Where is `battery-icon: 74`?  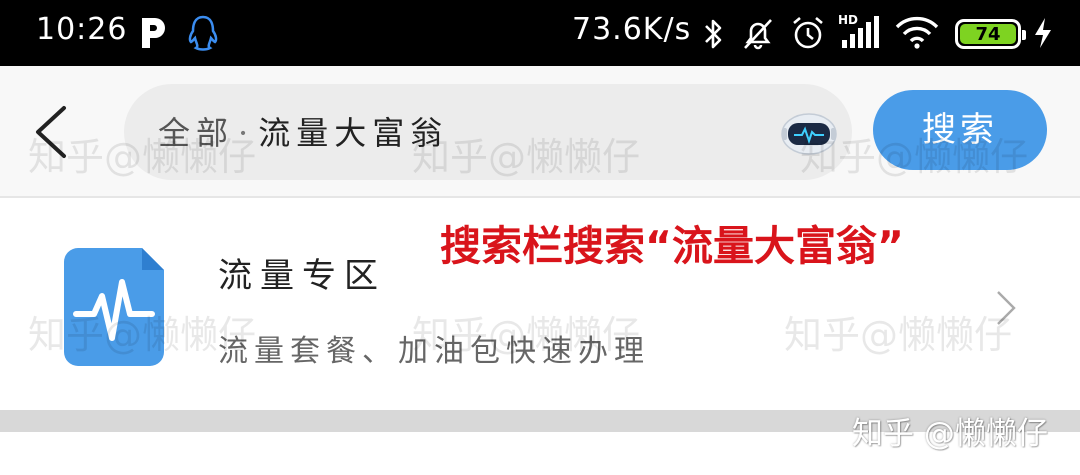
battery-icon: 74 is located at coordinates (990, 34).